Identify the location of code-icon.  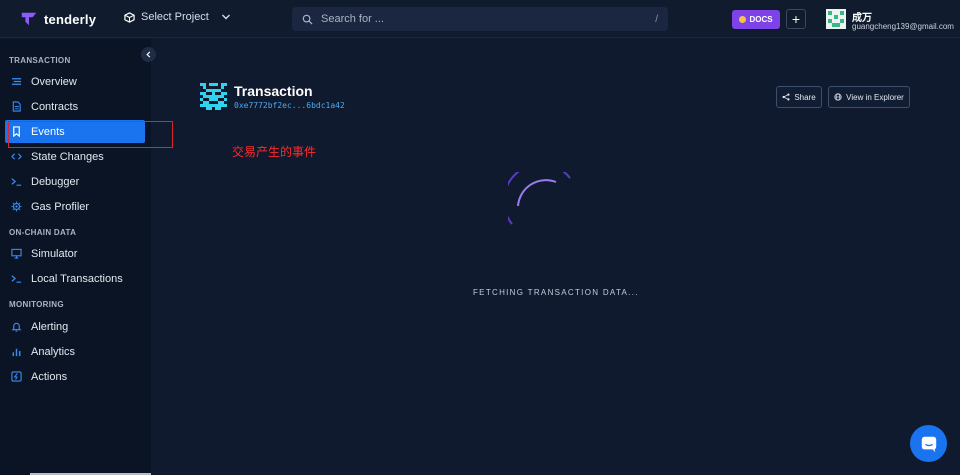
(16, 156).